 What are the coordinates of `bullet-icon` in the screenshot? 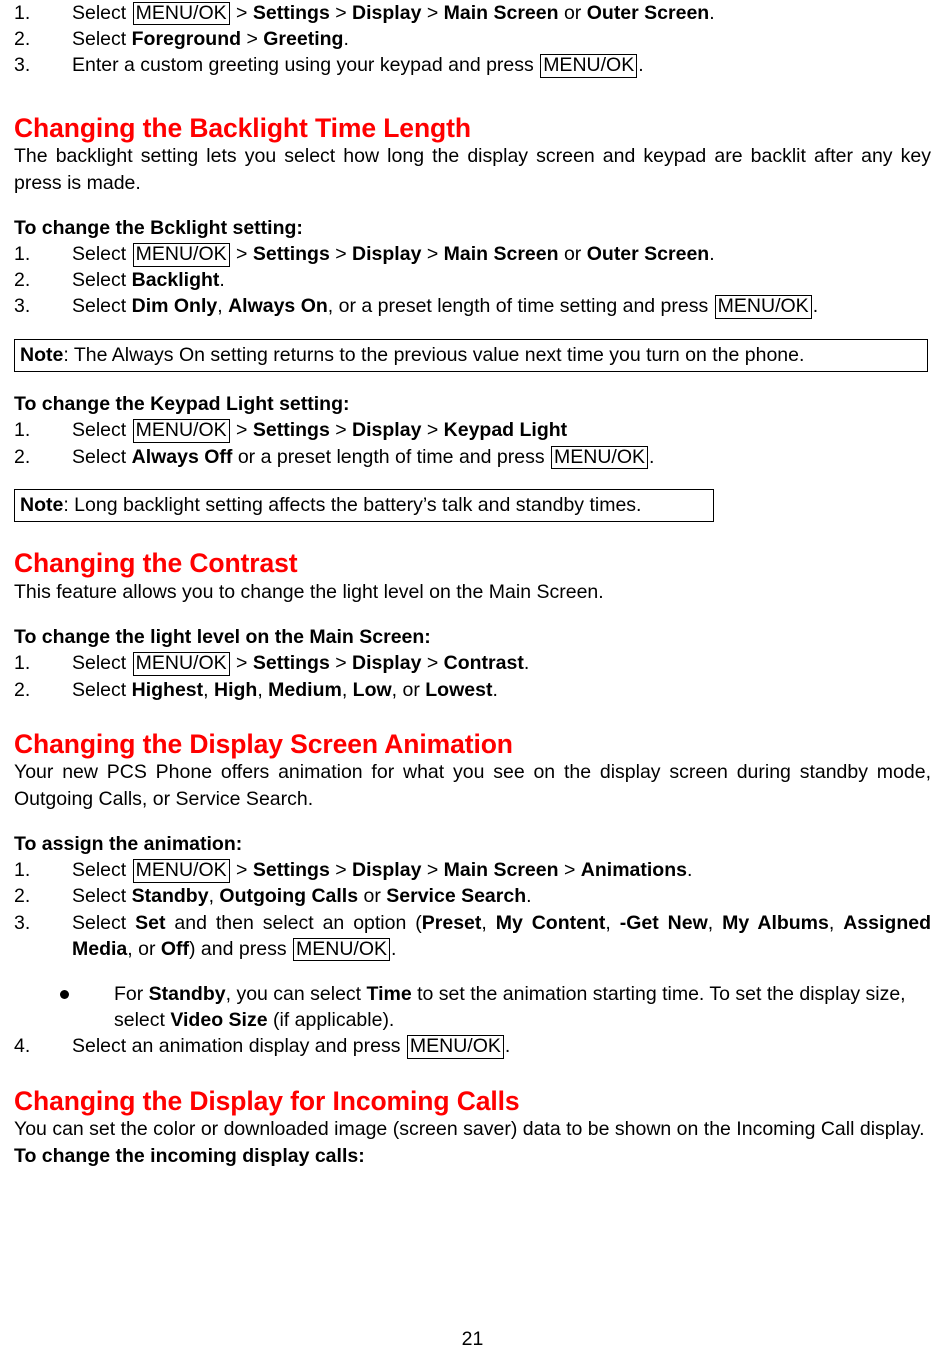 It's located at (64, 994).